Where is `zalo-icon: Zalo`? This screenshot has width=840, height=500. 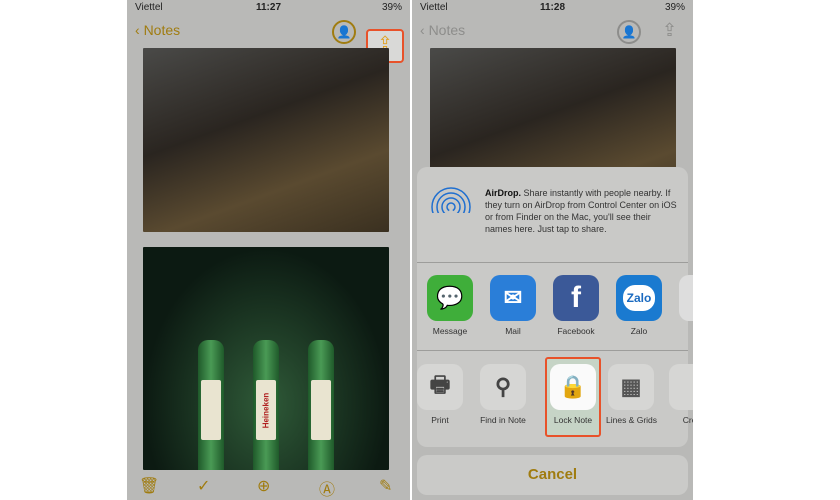
zalo-icon: Zalo is located at coordinates (639, 298).